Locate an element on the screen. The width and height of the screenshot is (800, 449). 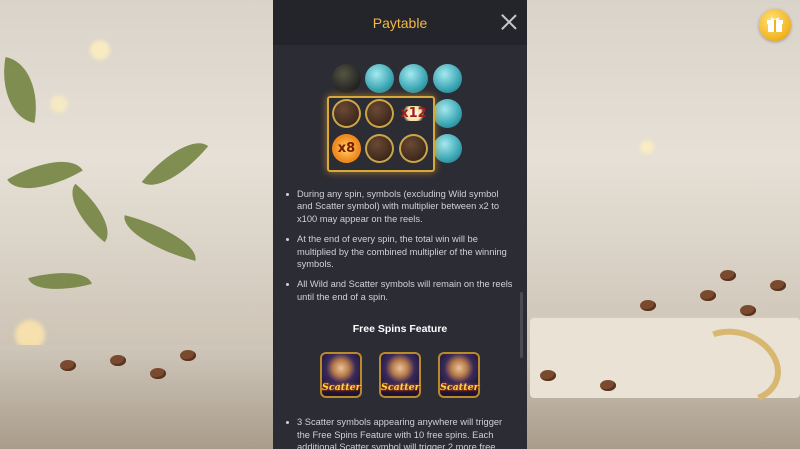
winning-frame is located at coordinates (381, 134).